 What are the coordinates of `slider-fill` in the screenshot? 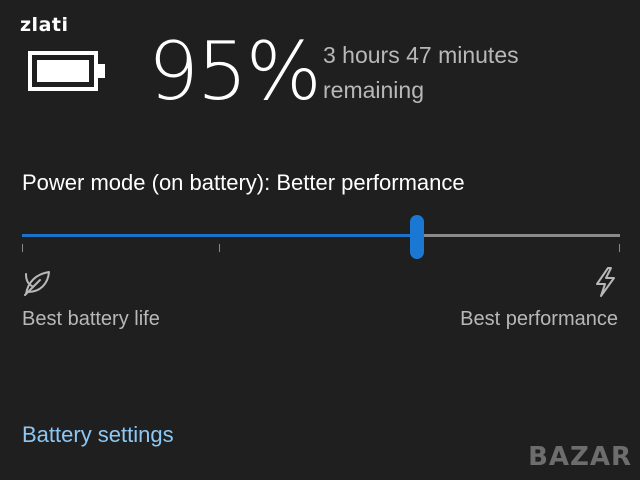 It's located at (219, 235).